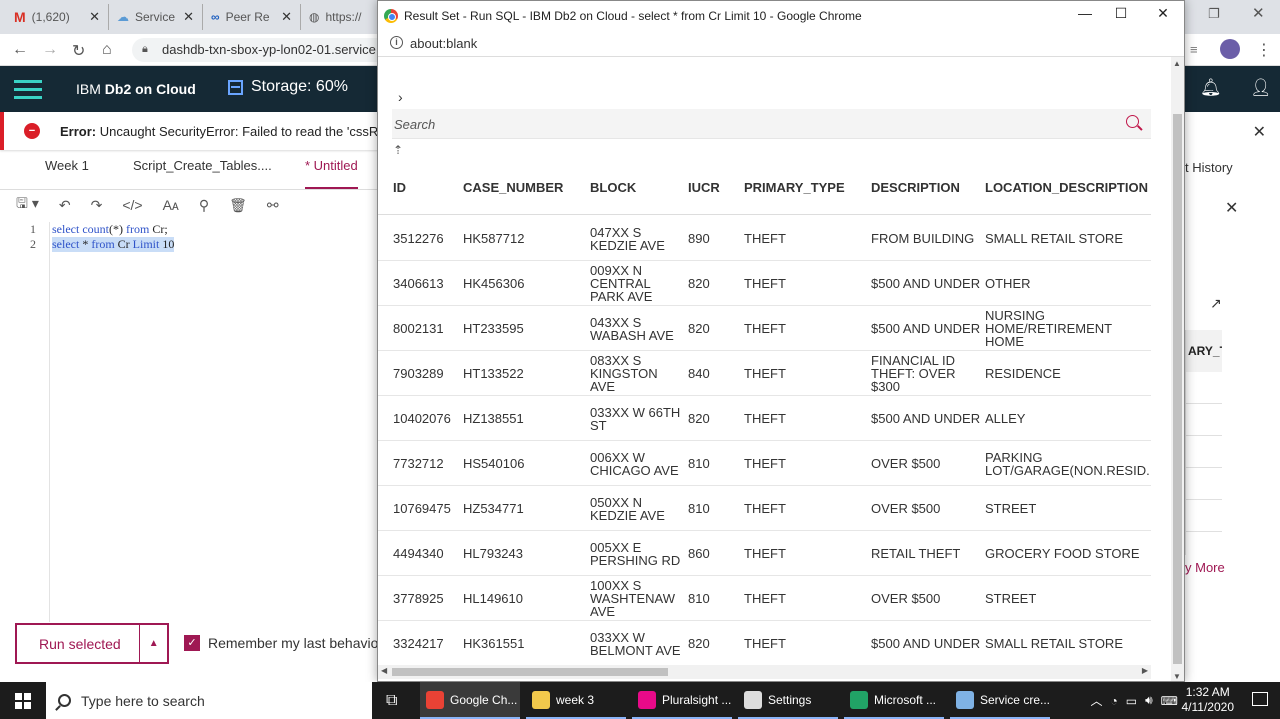 This screenshot has width=1280, height=719. I want to click on volume-icon: 🔊︎, so click(1149, 700).